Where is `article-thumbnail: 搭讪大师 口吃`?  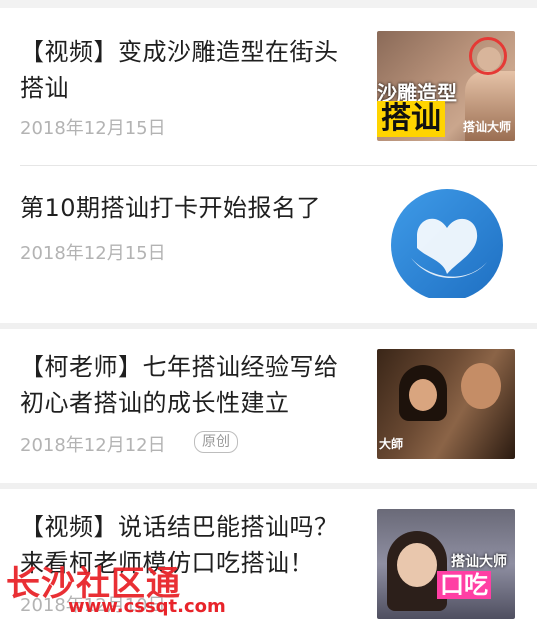 article-thumbnail: 搭讪大师 口吃 is located at coordinates (446, 564).